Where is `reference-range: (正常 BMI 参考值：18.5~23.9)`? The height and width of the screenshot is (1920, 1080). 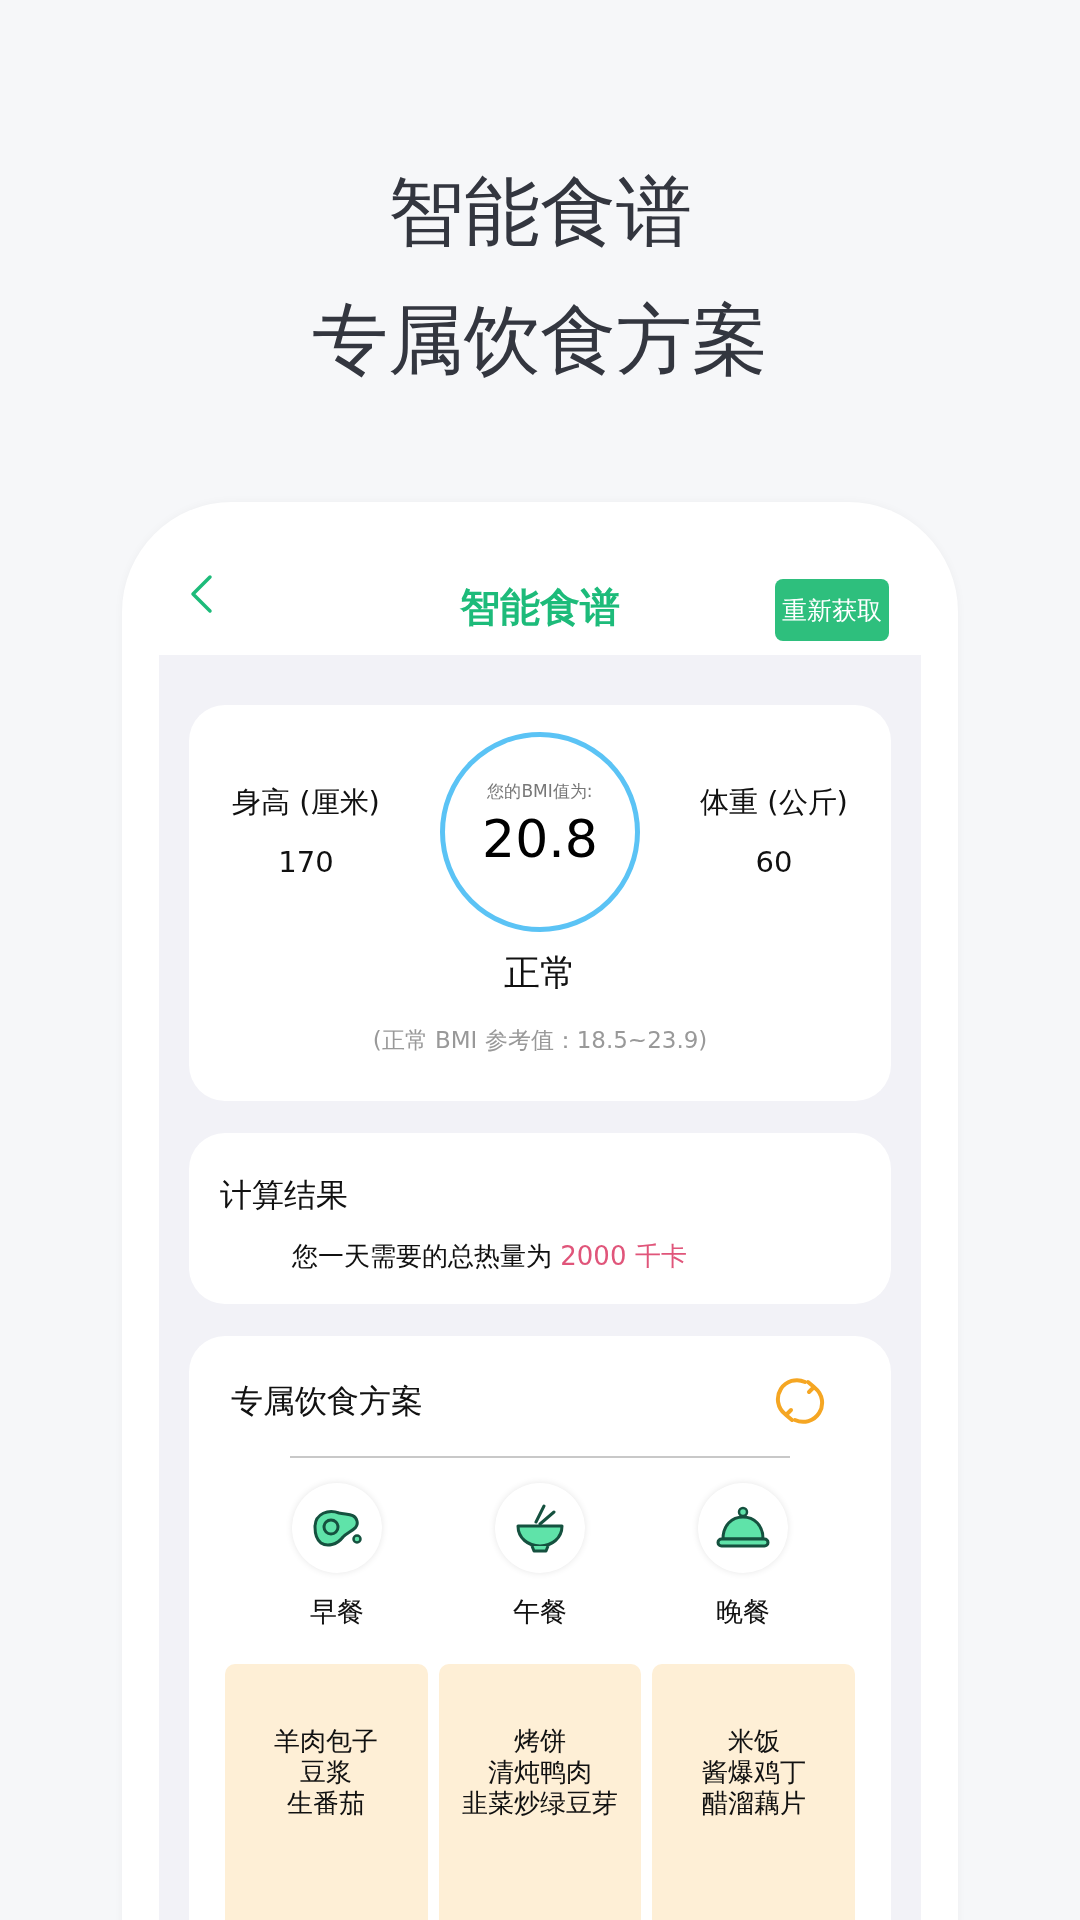 reference-range: (正常 BMI 参考值：18.5~23.9) is located at coordinates (540, 1040).